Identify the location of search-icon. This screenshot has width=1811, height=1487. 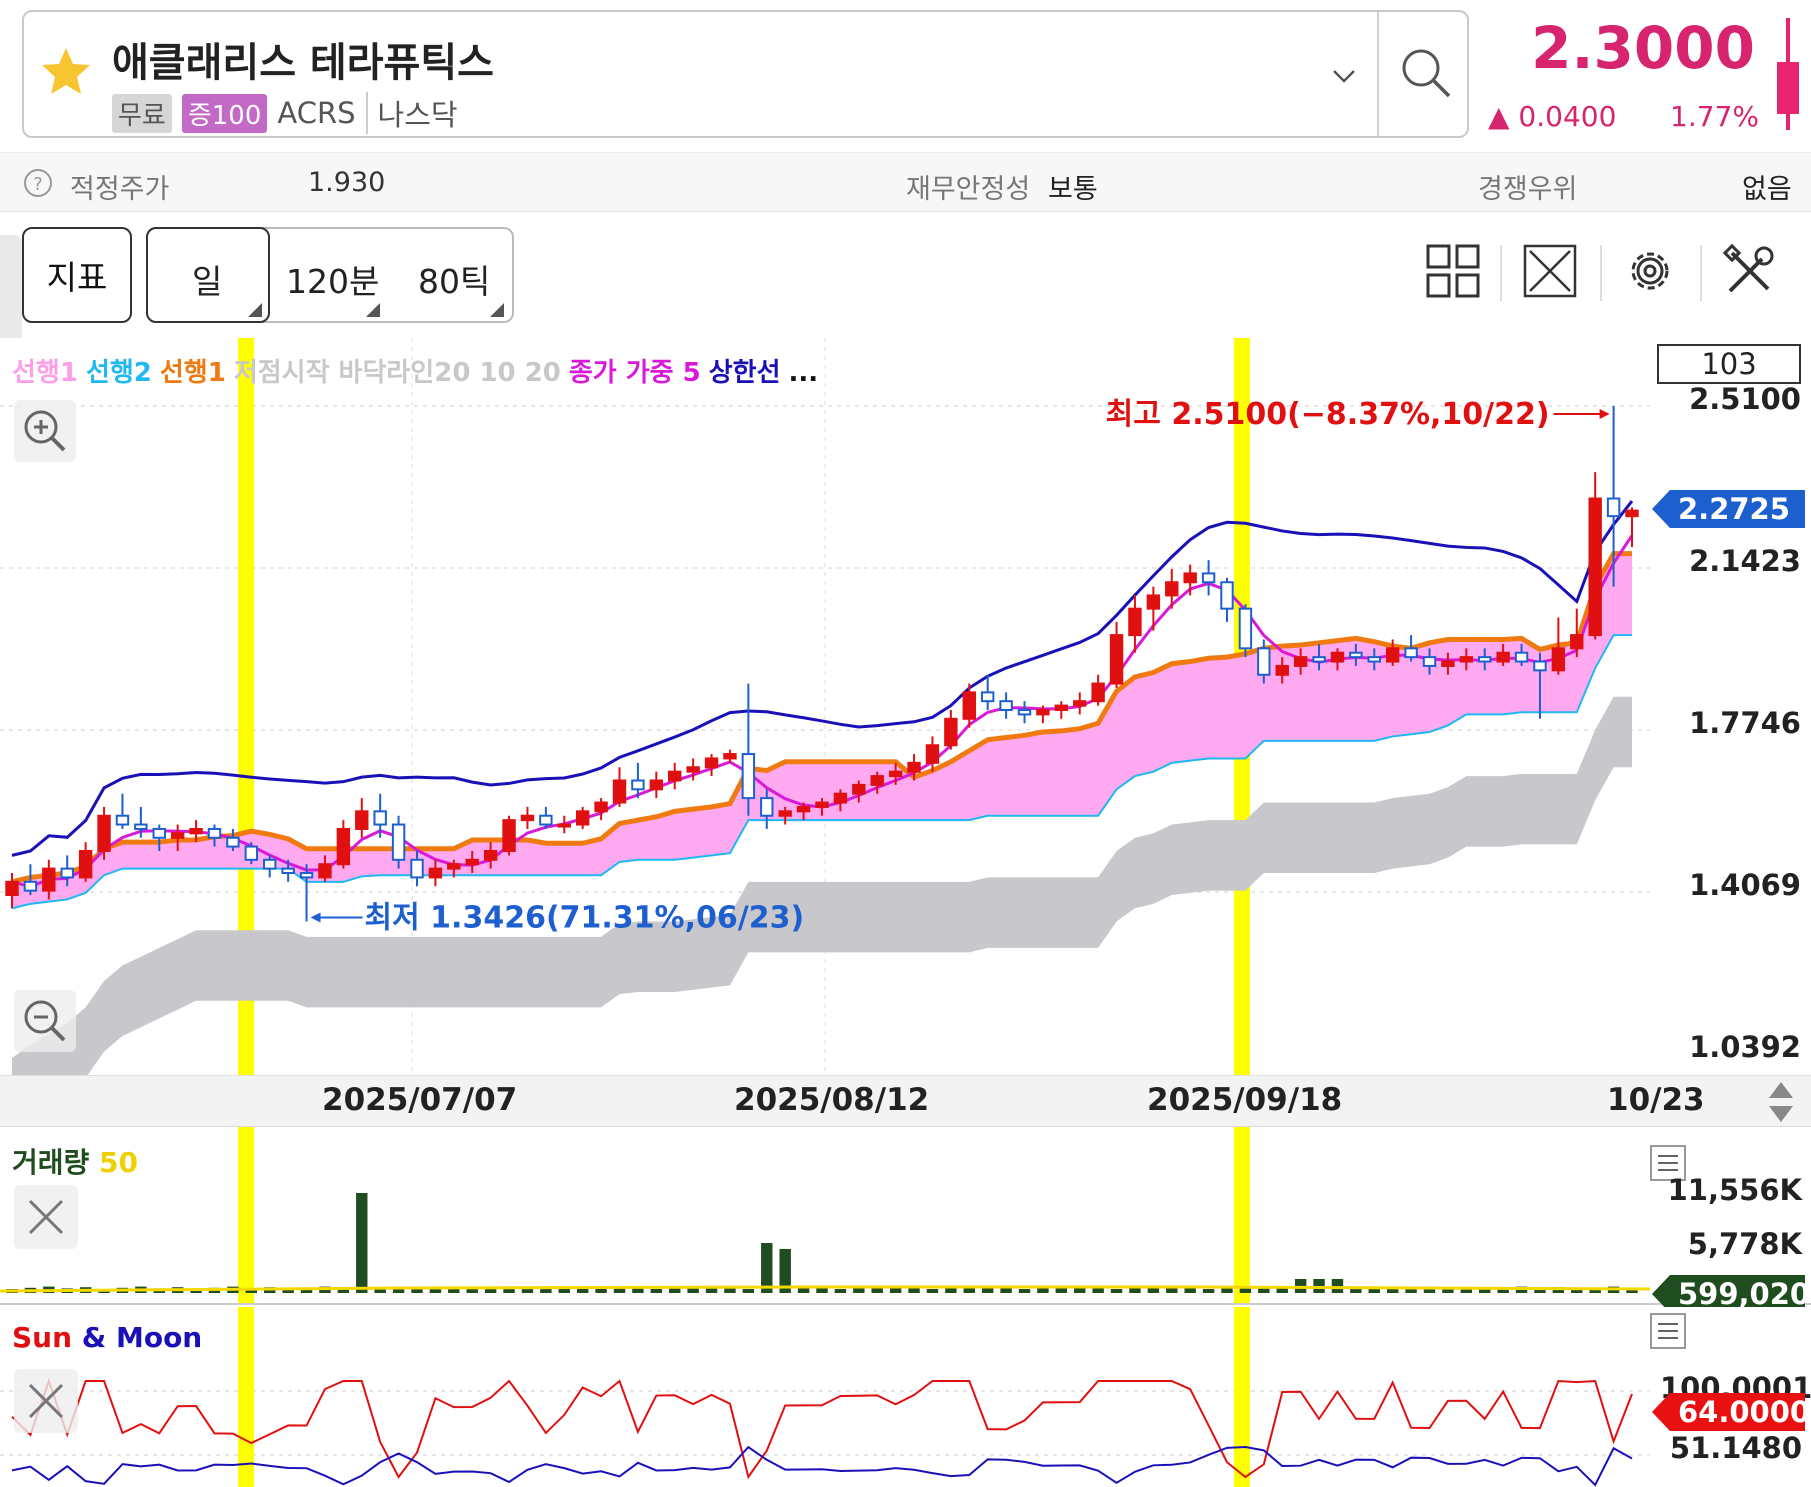
(1426, 73).